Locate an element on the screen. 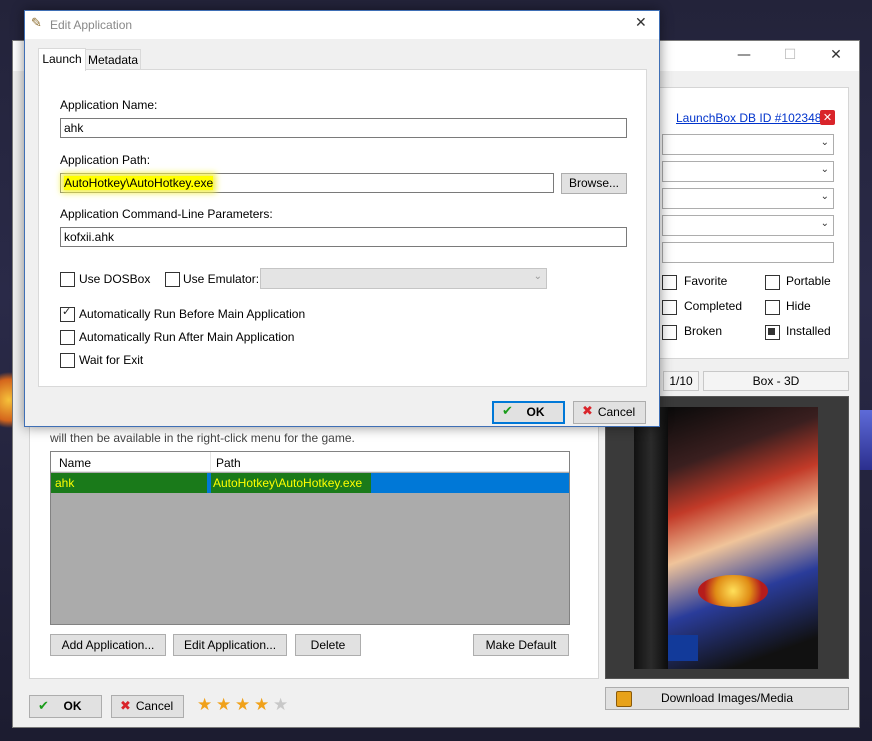 The height and width of the screenshot is (741, 872). snk-logo is located at coordinates (683, 648).